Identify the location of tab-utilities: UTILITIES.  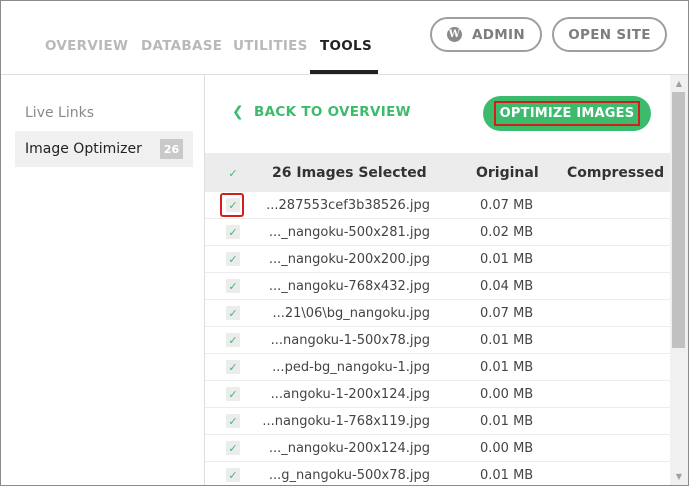
(270, 46).